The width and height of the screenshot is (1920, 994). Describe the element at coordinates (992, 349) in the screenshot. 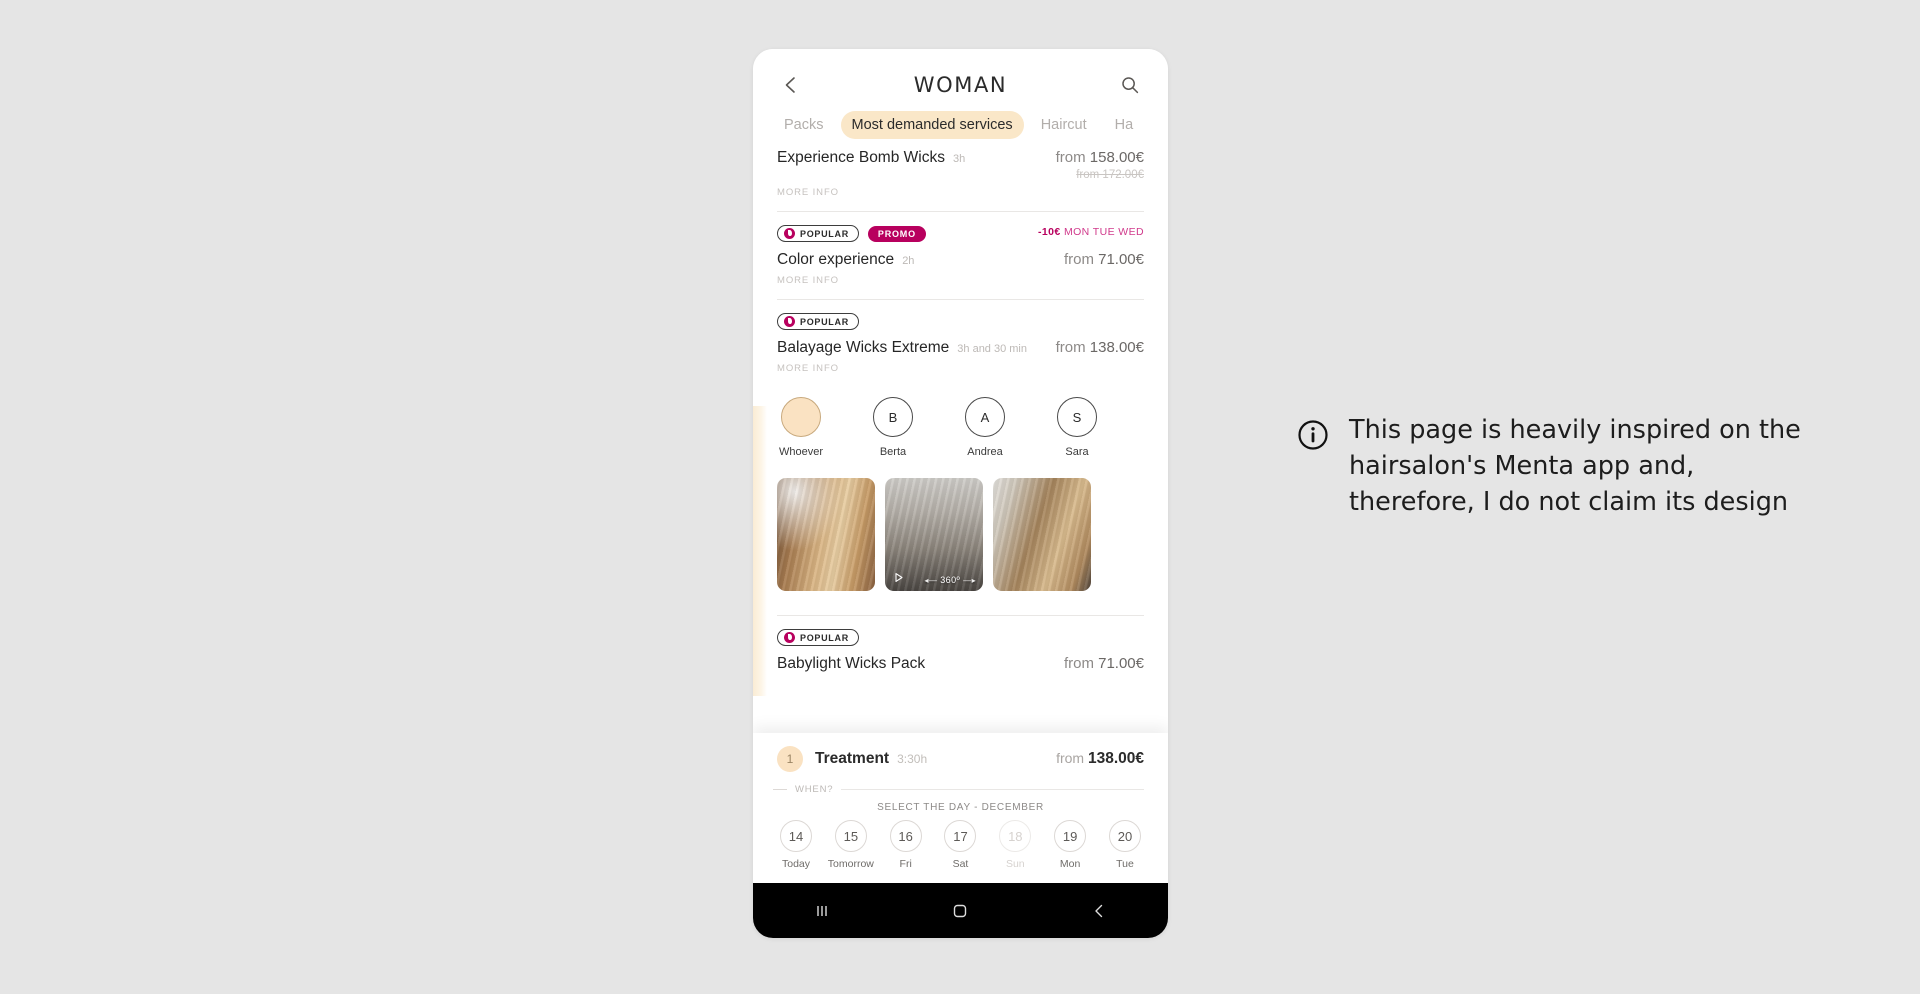

I see `service-duration: 3h and 30 min` at that location.